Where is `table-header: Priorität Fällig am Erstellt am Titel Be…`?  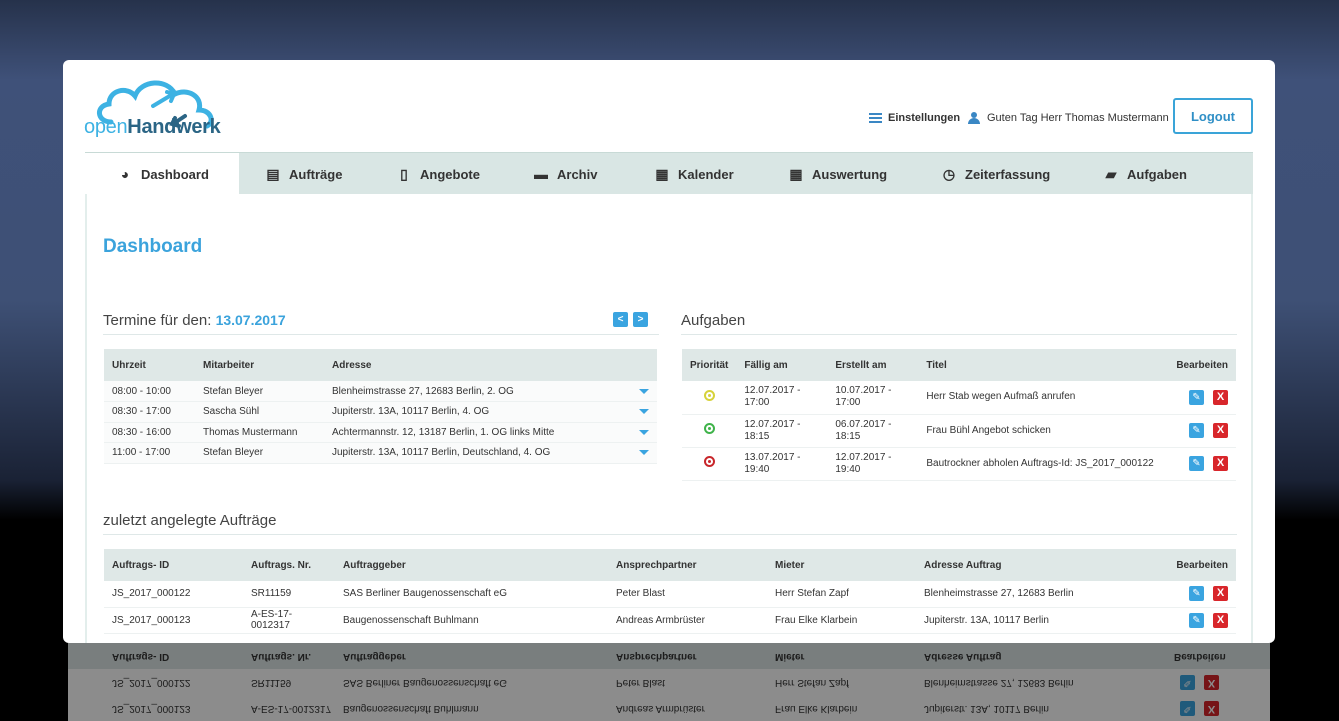 table-header: Priorität Fällig am Erstellt am Titel Be… is located at coordinates (959, 365).